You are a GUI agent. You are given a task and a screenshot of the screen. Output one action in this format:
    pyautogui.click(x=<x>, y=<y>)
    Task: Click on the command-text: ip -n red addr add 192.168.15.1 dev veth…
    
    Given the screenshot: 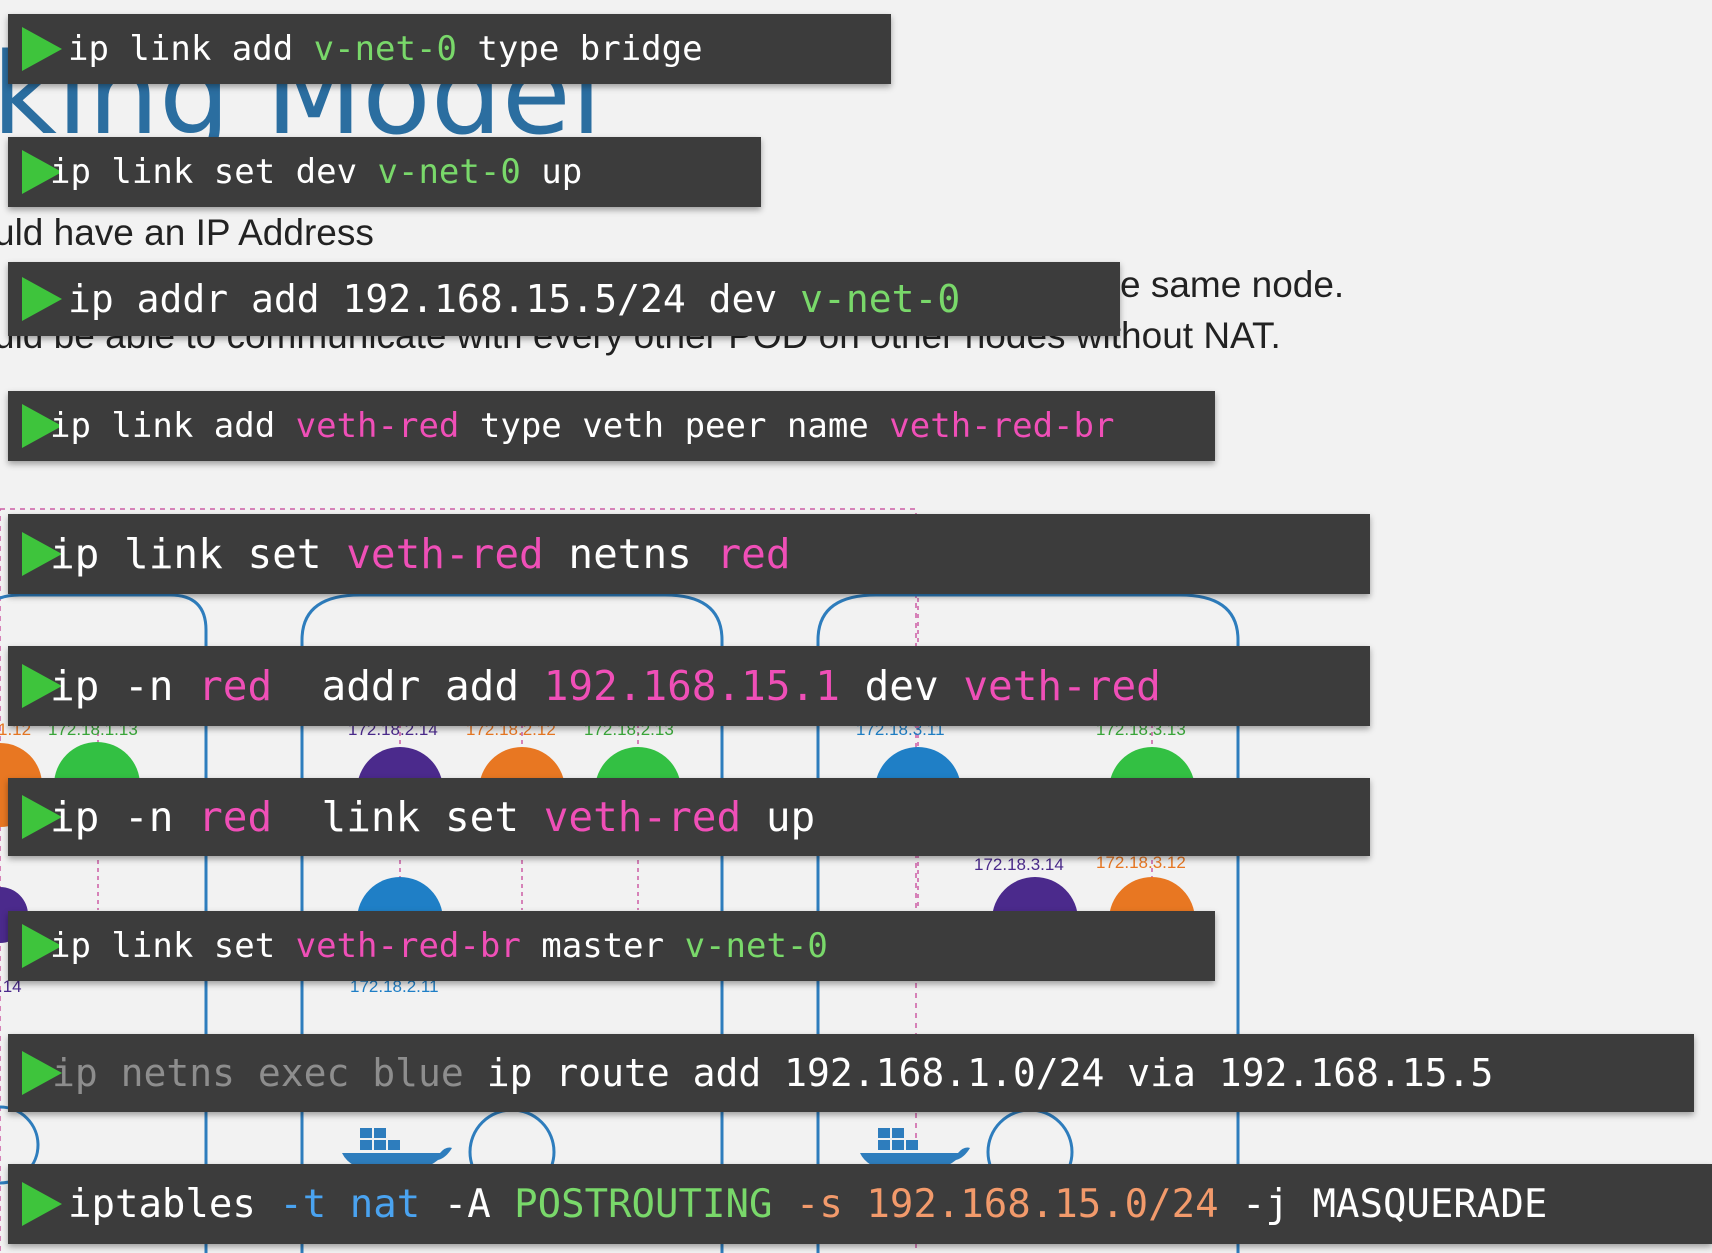 What is the action you would take?
    pyautogui.click(x=605, y=686)
    